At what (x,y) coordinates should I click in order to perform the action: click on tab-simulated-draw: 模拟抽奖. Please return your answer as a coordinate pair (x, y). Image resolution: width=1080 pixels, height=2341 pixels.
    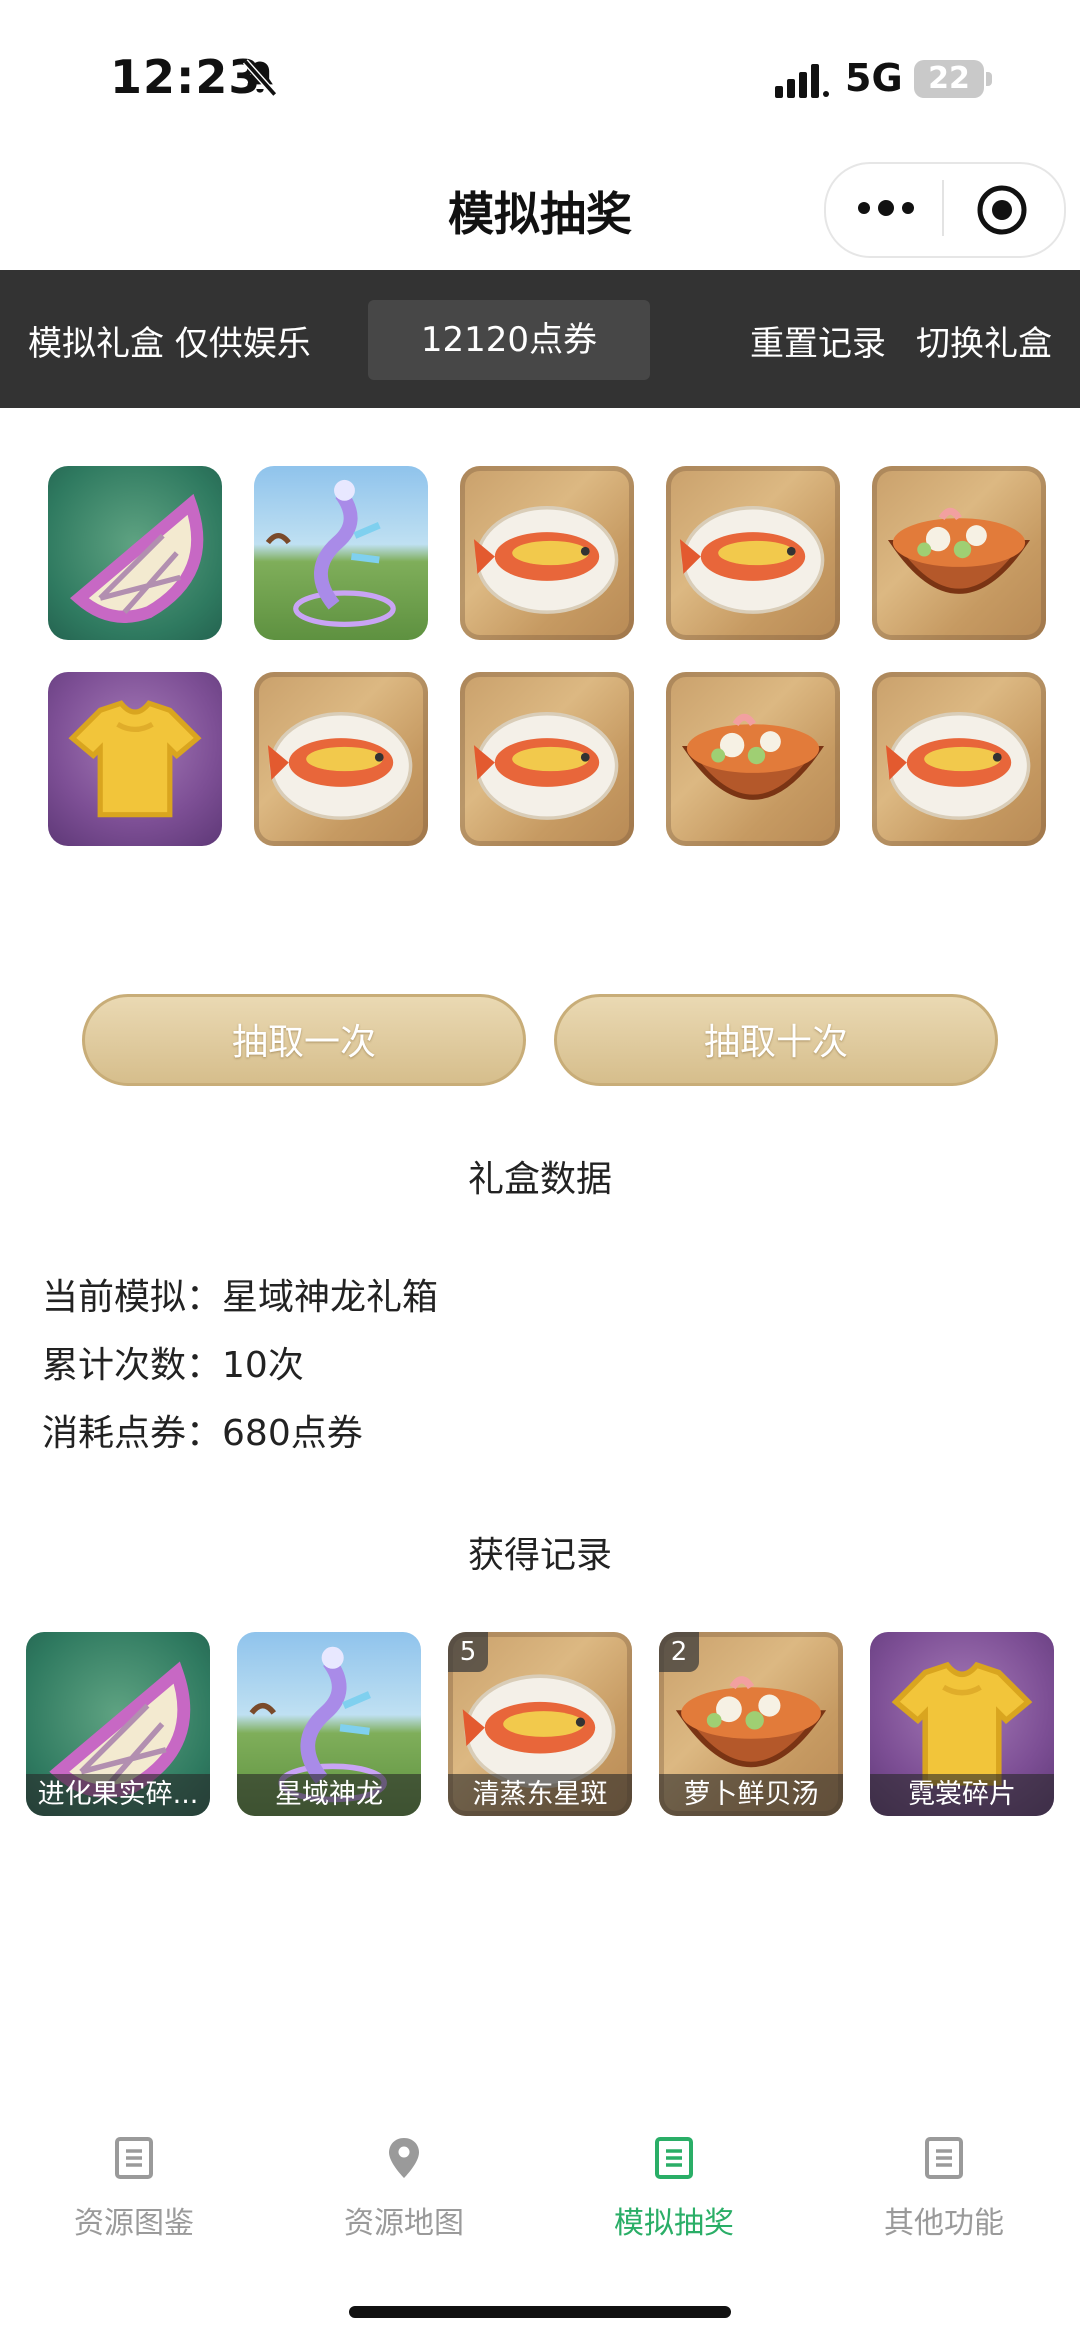
    Looking at the image, I should click on (674, 2189).